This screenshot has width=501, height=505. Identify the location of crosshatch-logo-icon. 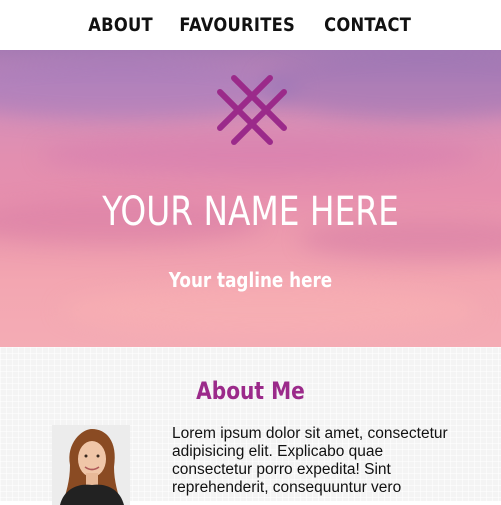
(252, 110).